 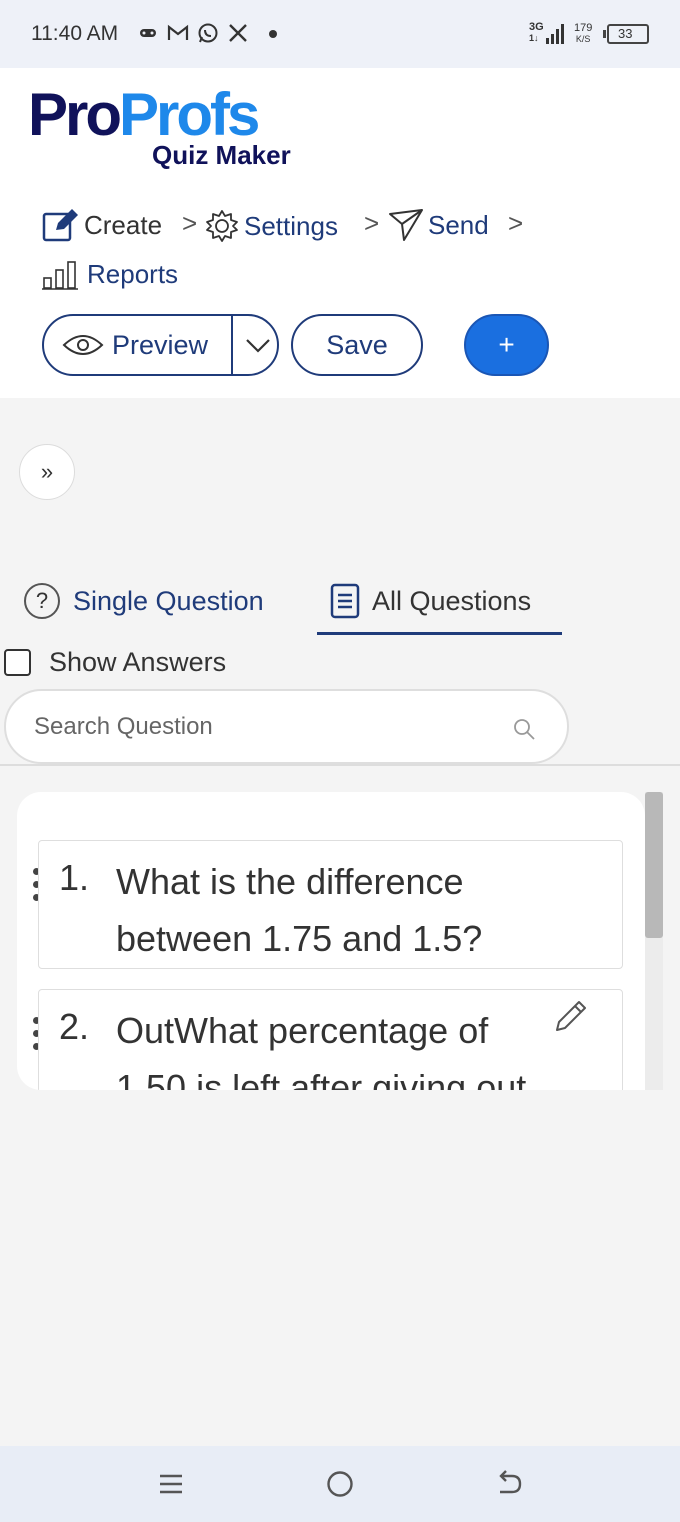 I want to click on network-speed: 179 K/S, so click(x=583, y=33).